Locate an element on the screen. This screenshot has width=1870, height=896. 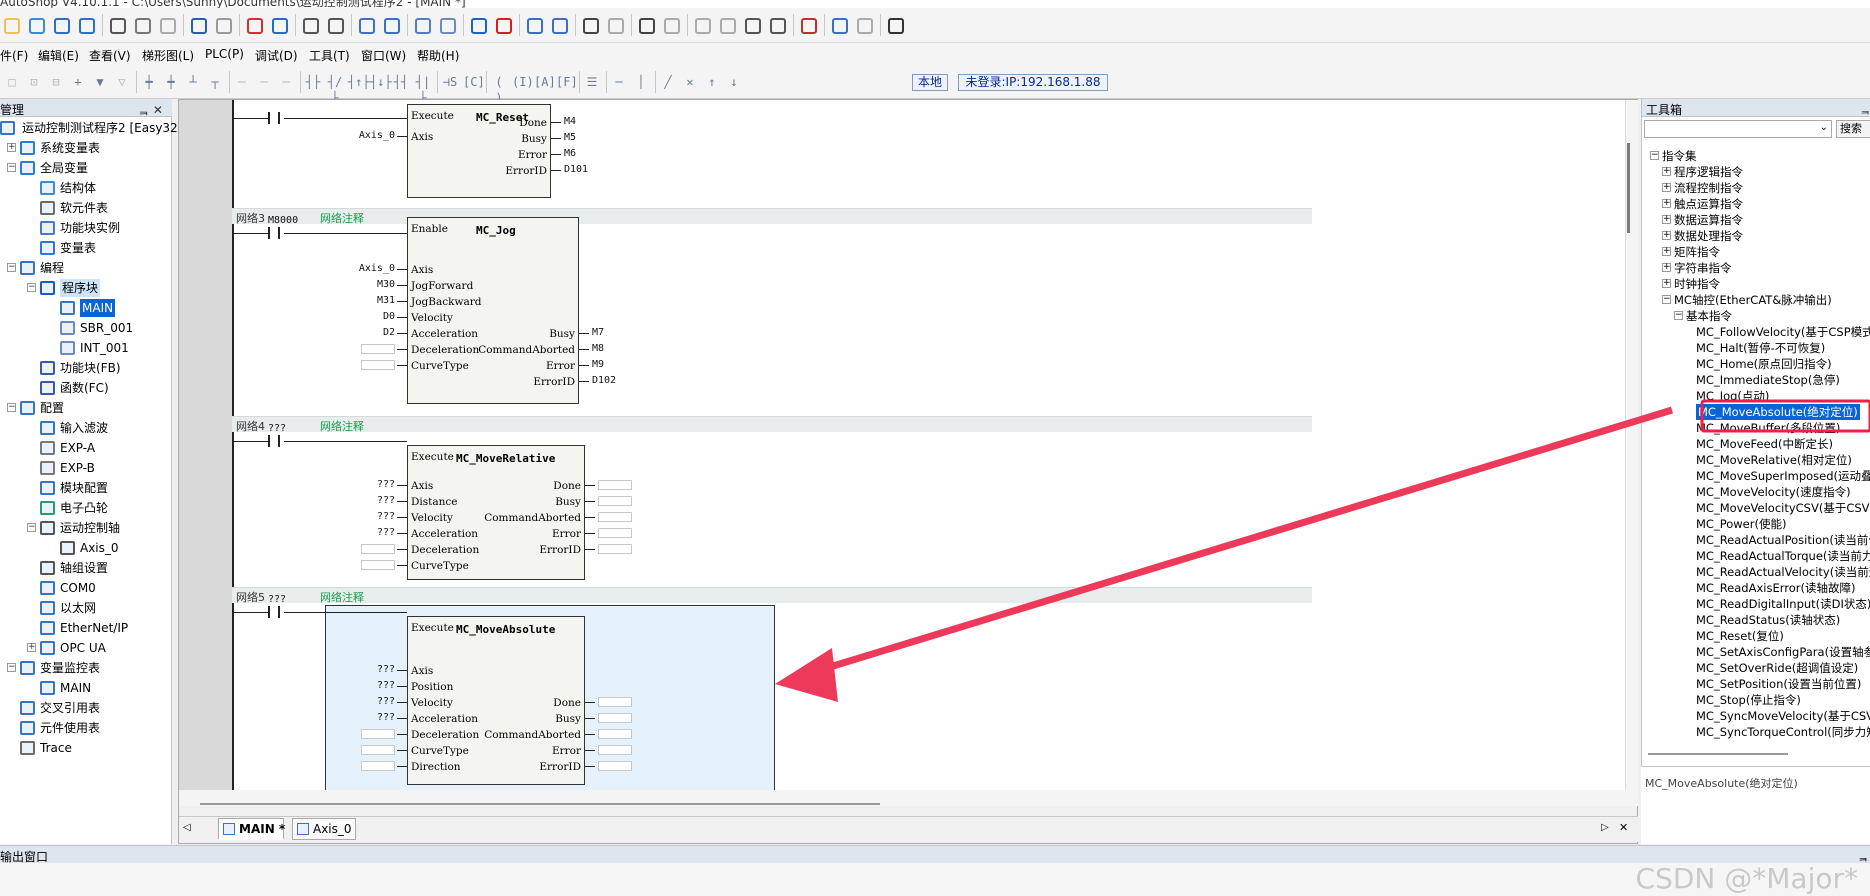
annotation-arrow-head is located at coordinates (806, 675).